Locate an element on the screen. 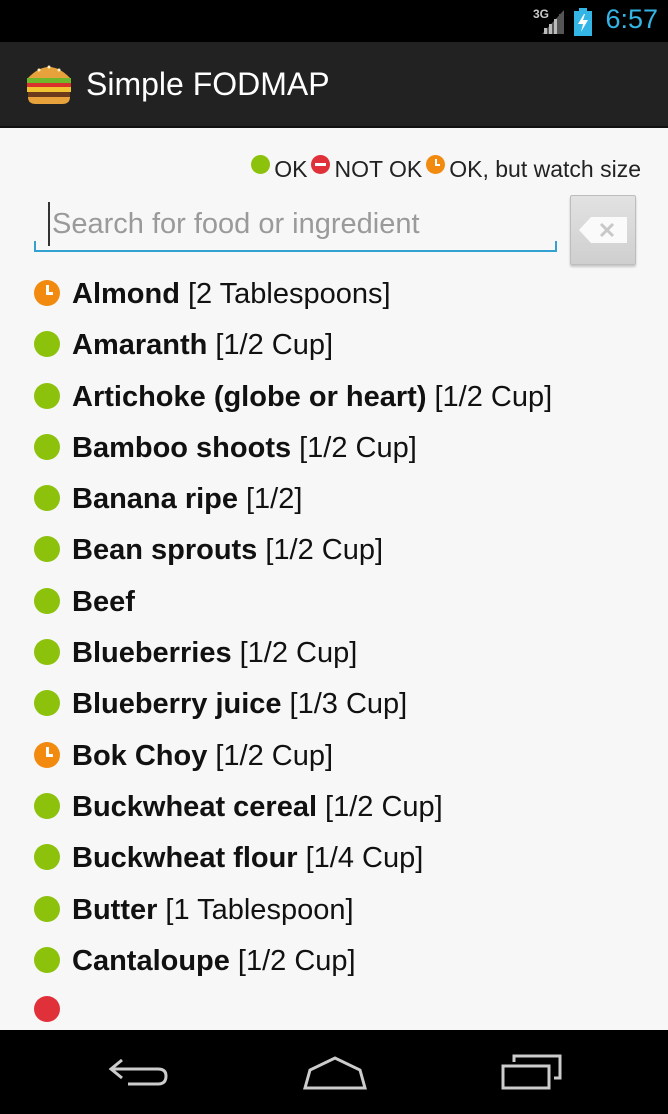 The image size is (668, 1114). food-list-item: Banana ripe [1/2] is located at coordinates (334, 504).